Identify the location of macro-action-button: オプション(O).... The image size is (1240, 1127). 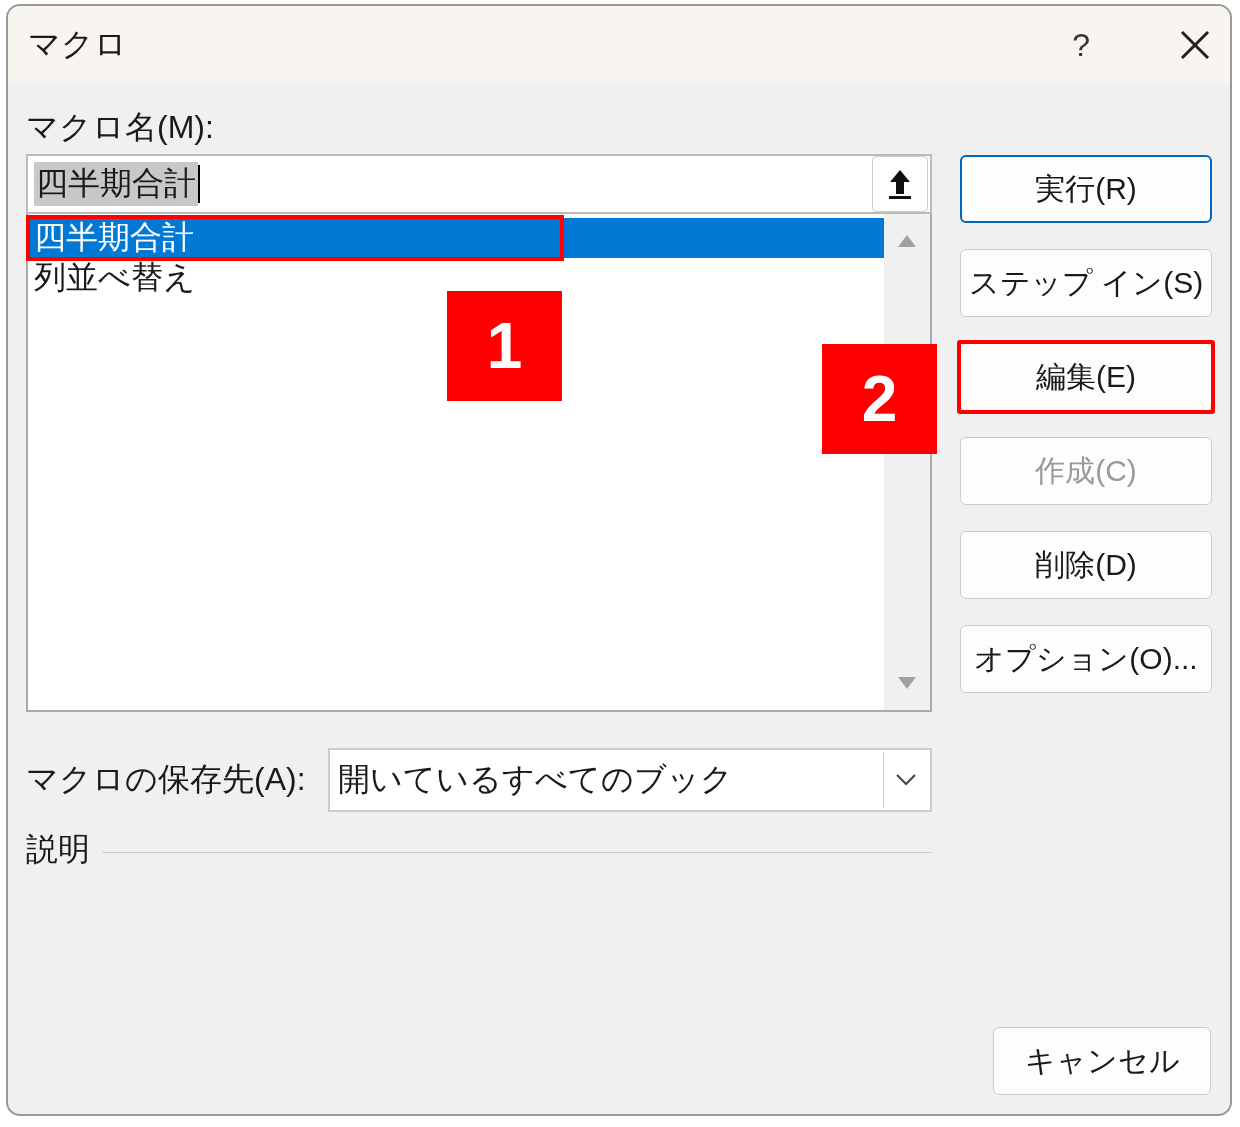
(1086, 659).